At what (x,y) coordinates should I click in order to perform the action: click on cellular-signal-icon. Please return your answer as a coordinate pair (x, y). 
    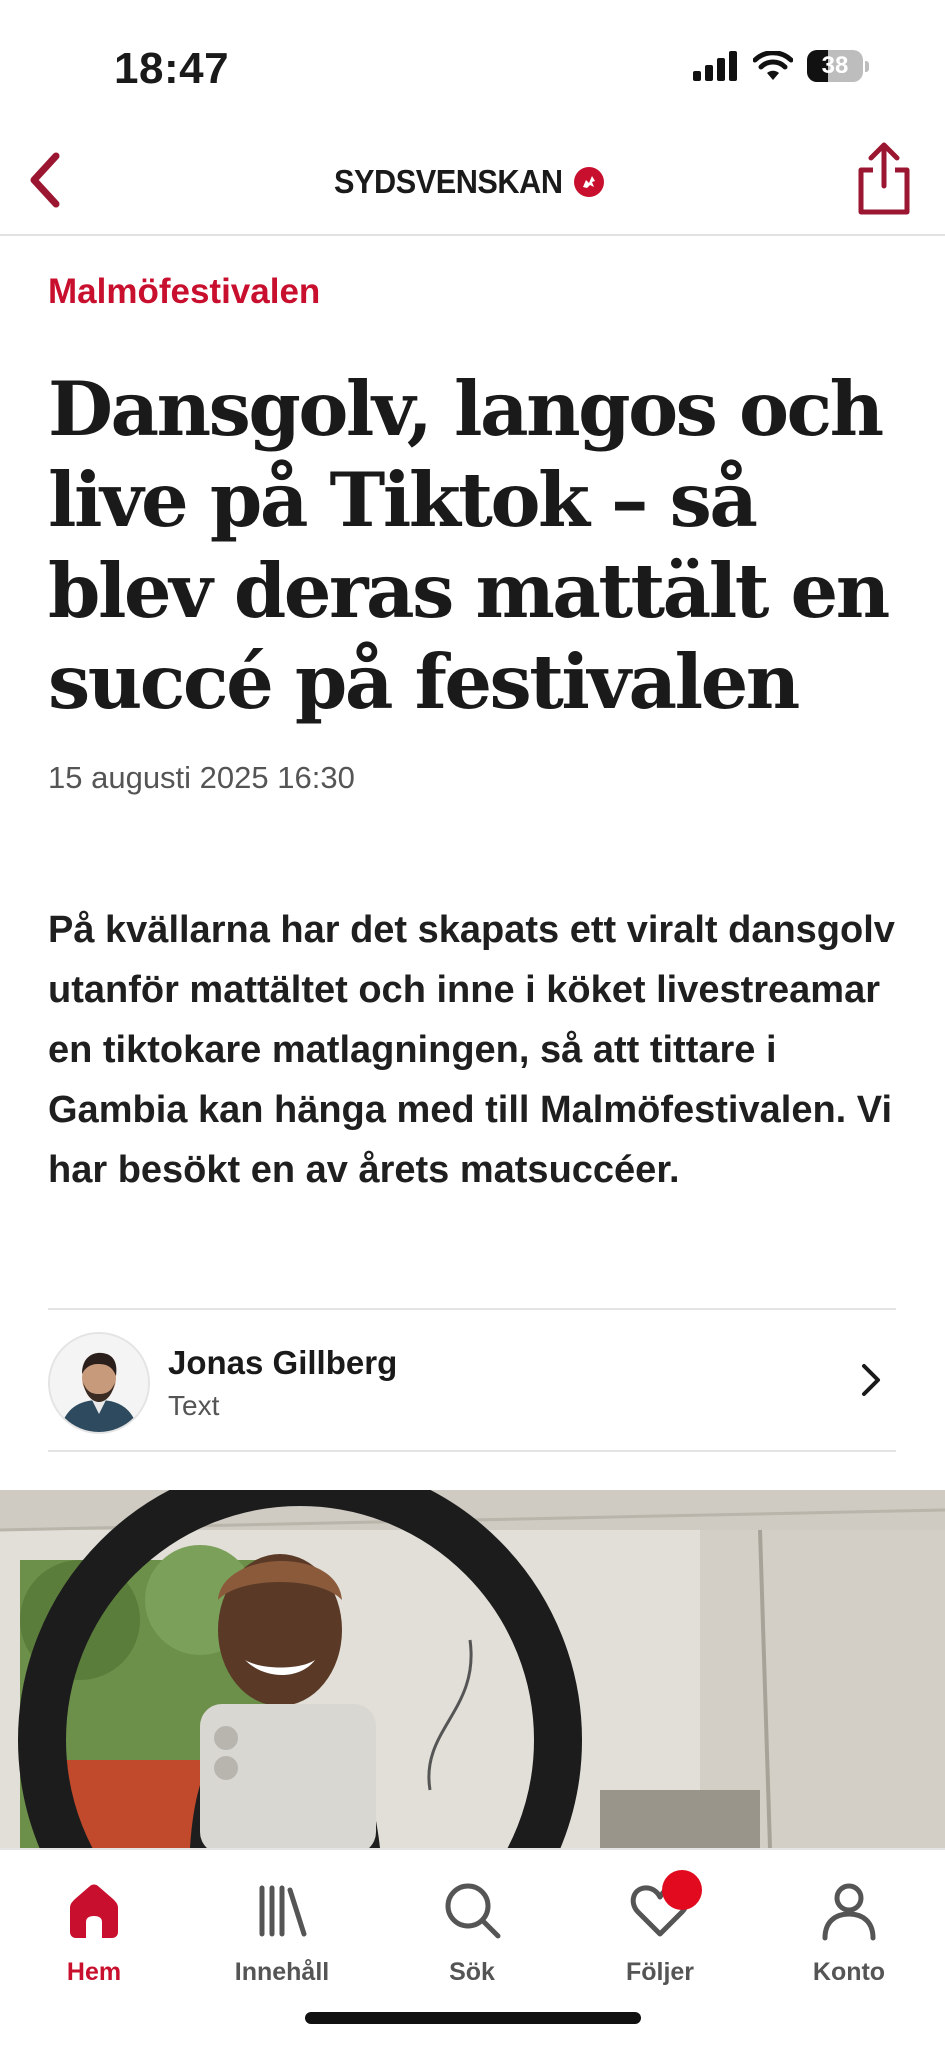
    Looking at the image, I should click on (715, 66).